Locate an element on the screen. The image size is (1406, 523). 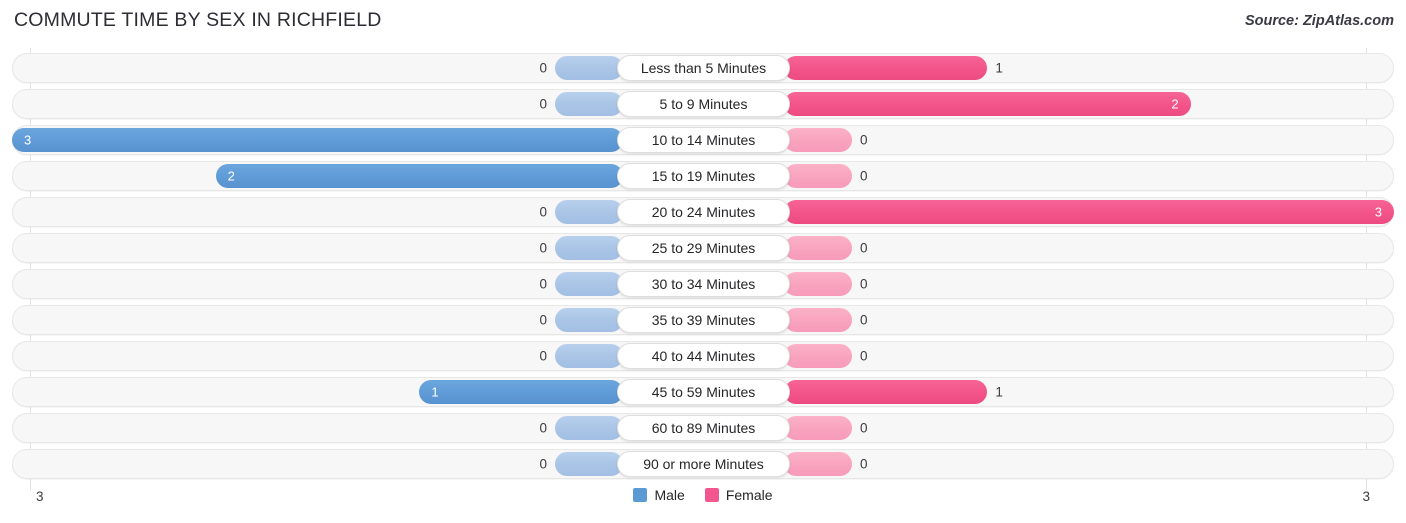
category-label-pill: 45 to 59 Minutes is located at coordinates (703, 392).